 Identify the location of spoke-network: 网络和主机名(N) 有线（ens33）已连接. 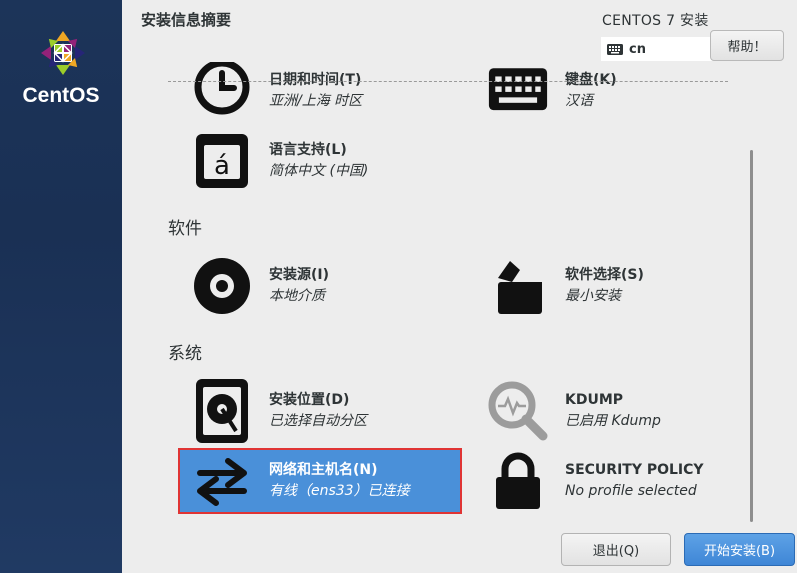
(320, 481).